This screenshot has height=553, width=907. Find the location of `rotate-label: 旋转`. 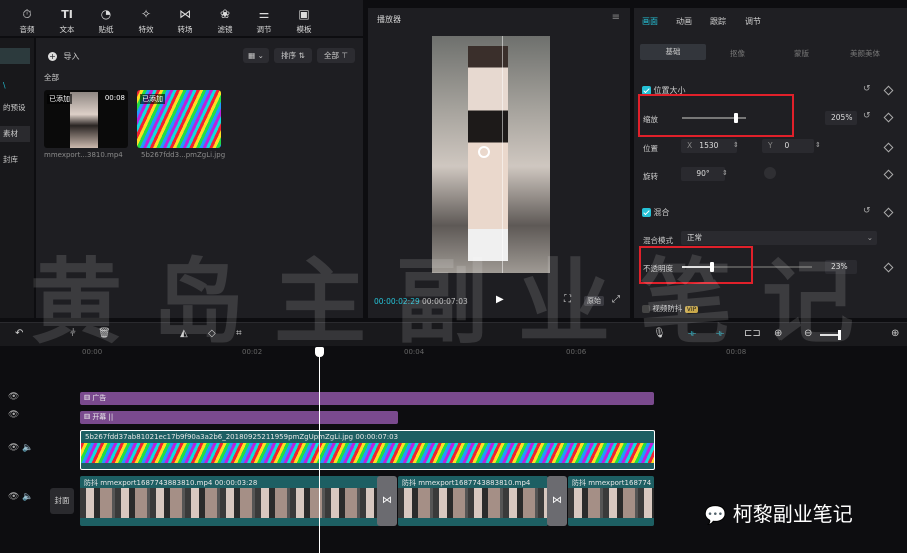

rotate-label: 旋转 is located at coordinates (650, 176).